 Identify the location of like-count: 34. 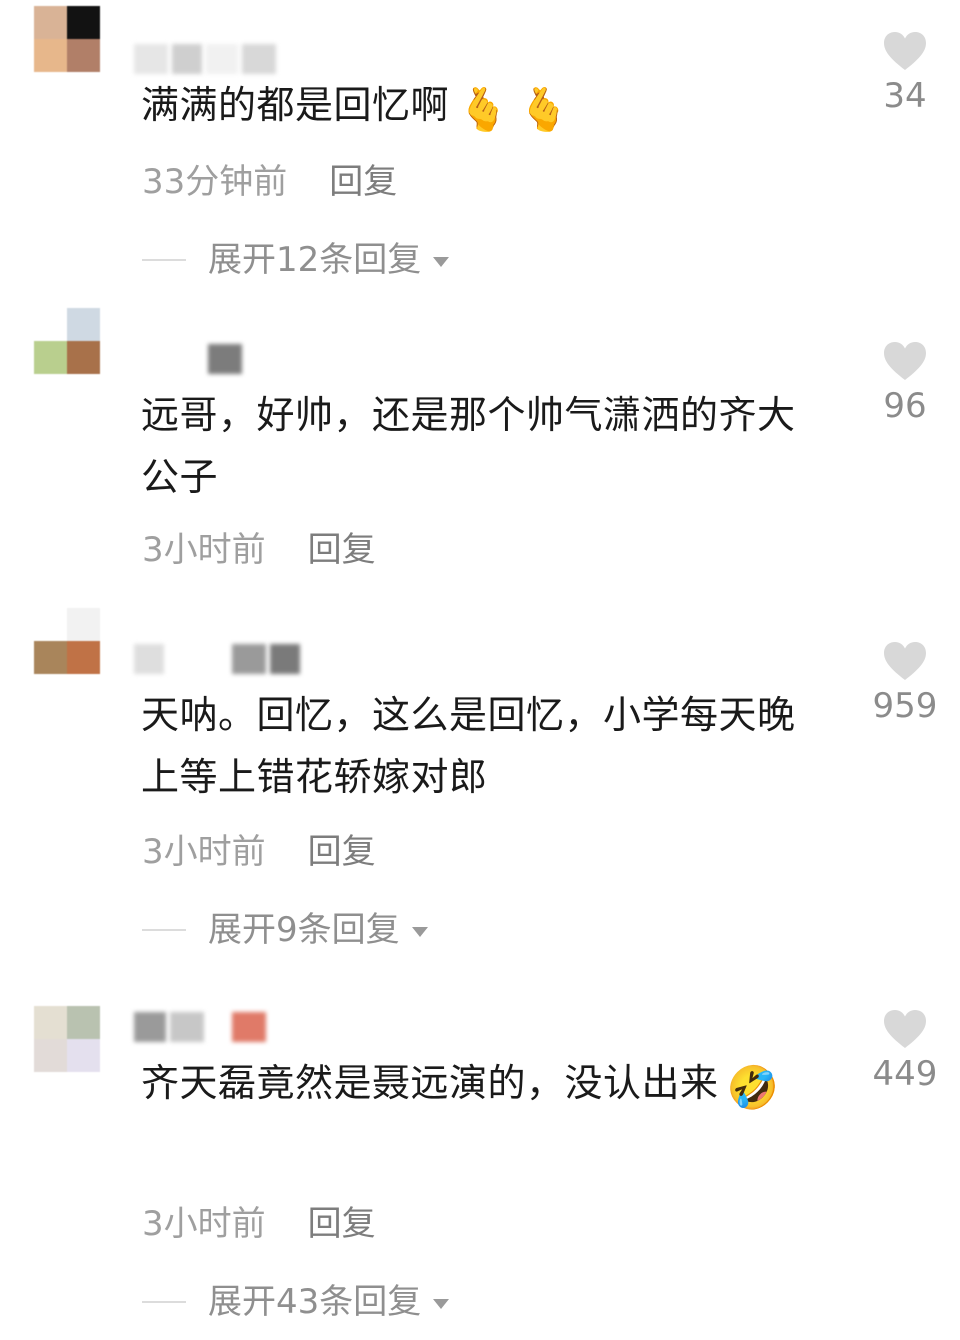
(905, 96).